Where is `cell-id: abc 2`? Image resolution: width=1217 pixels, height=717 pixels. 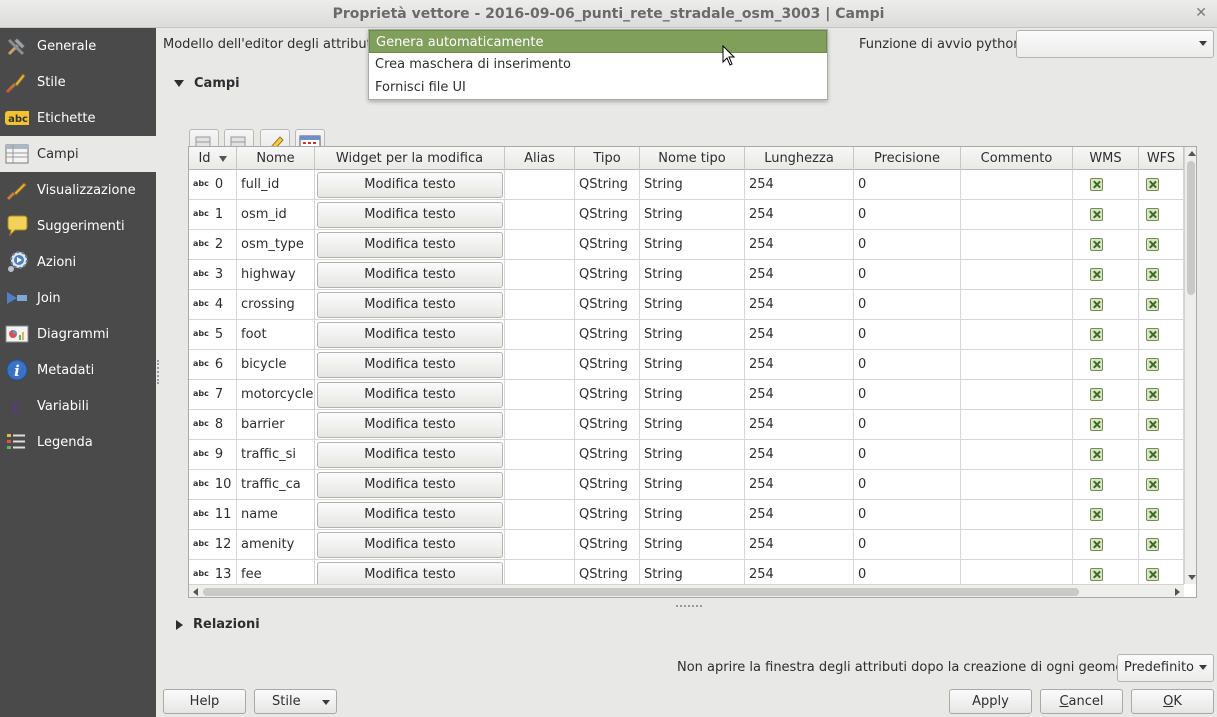 cell-id: abc 2 is located at coordinates (213, 245).